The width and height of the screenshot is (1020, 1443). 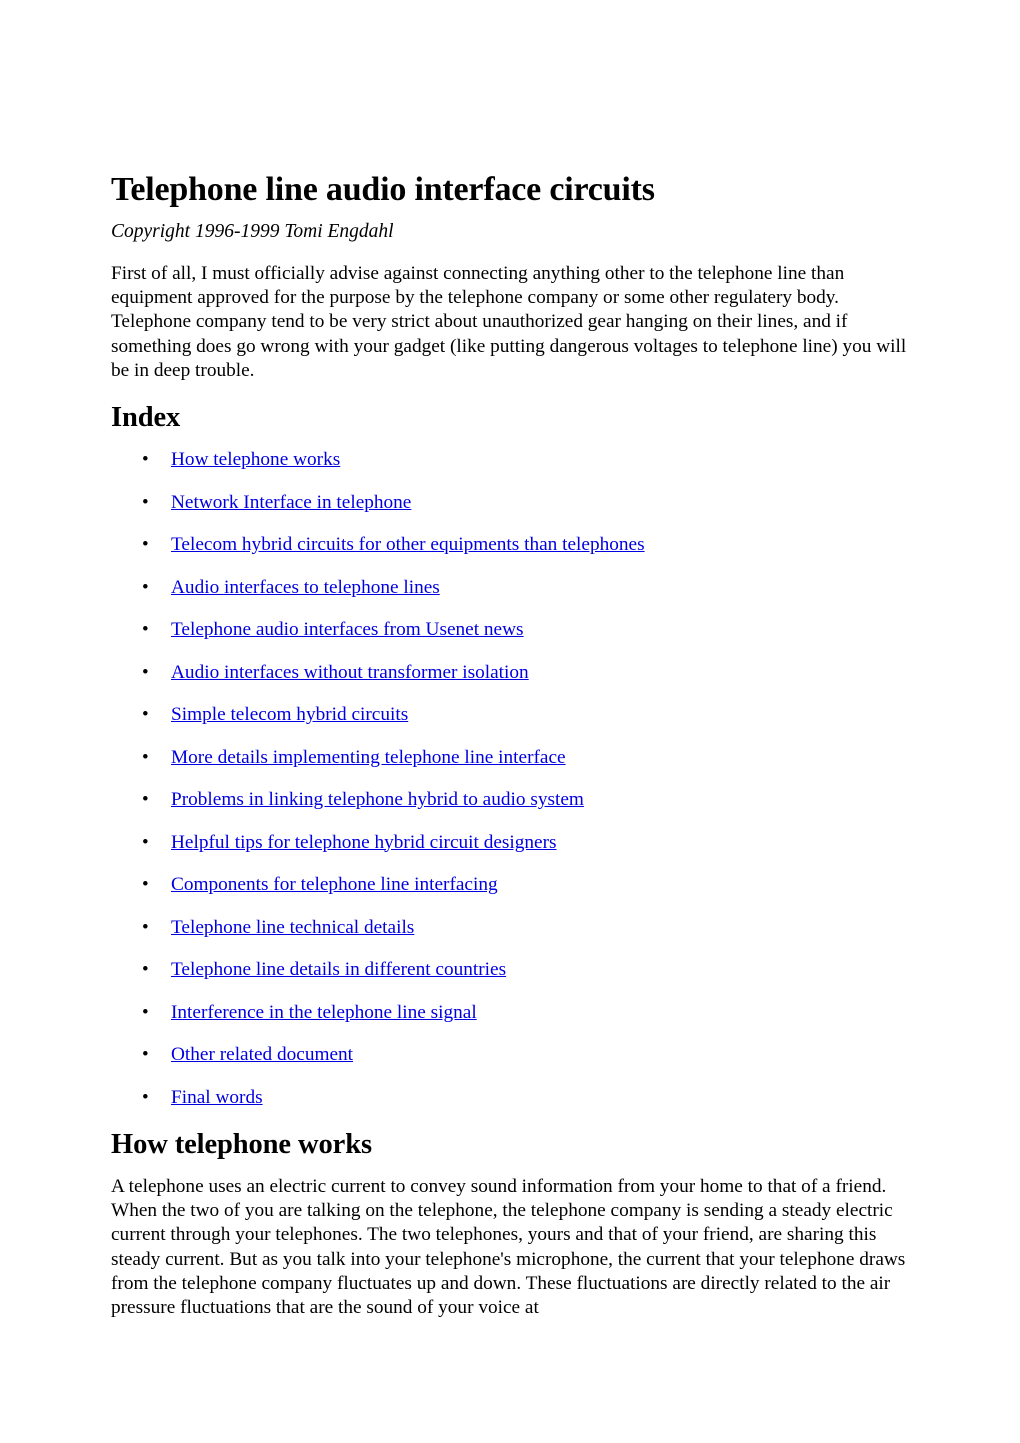 What do you see at coordinates (511, 459) in the screenshot?
I see `list-item: • How telephone works` at bounding box center [511, 459].